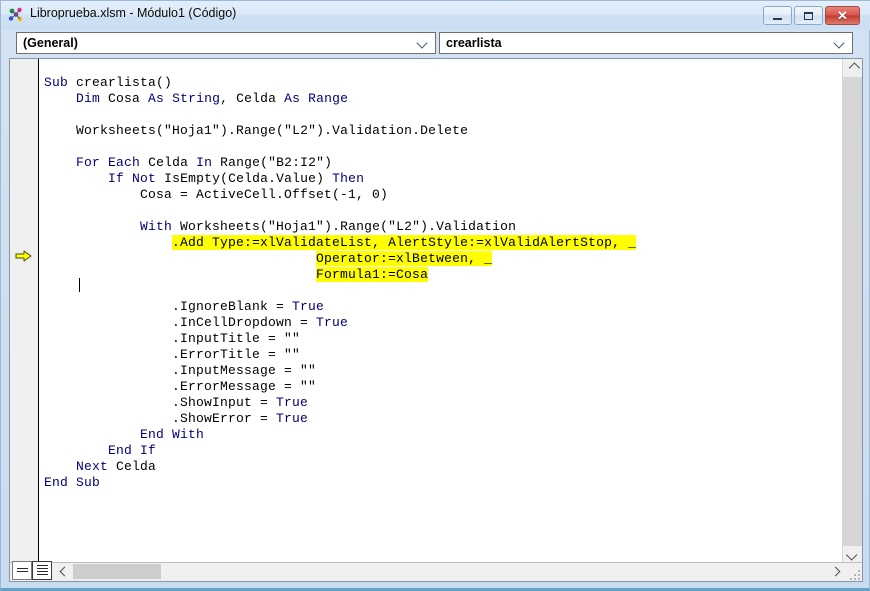  What do you see at coordinates (646, 43) in the screenshot?
I see `procedure-dropdown: crearlista` at bounding box center [646, 43].